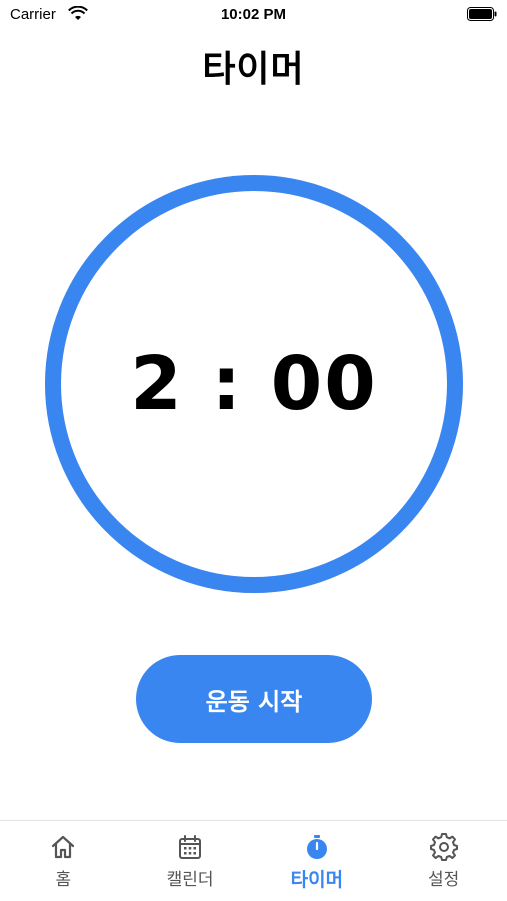 The image size is (507, 901). What do you see at coordinates (63, 880) in the screenshot?
I see `tab-label: 홈` at bounding box center [63, 880].